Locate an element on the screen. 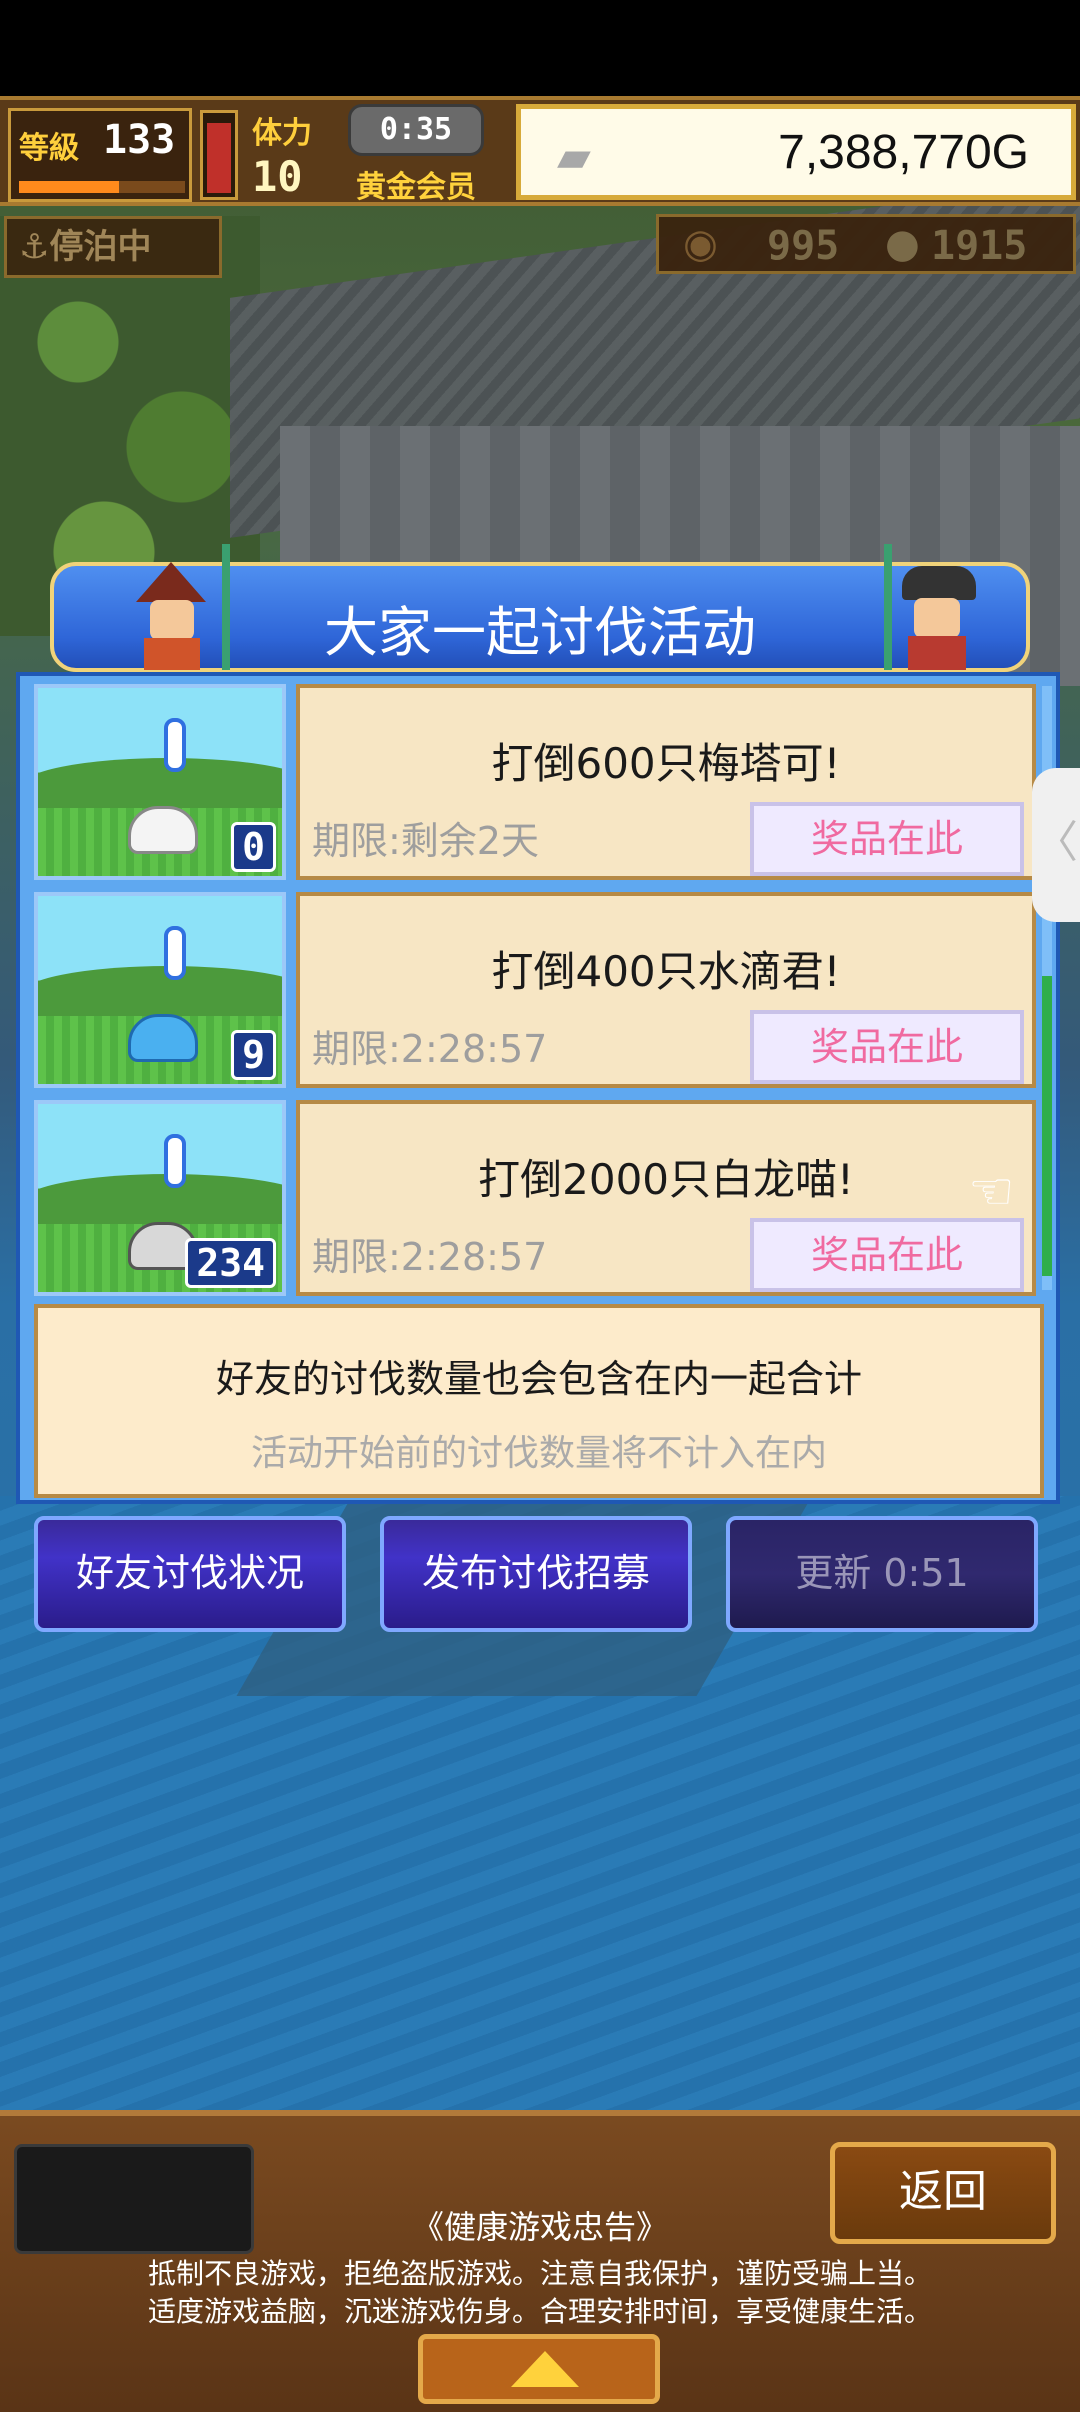 The height and width of the screenshot is (2412, 1080). expand-menu-button is located at coordinates (539, 2369).